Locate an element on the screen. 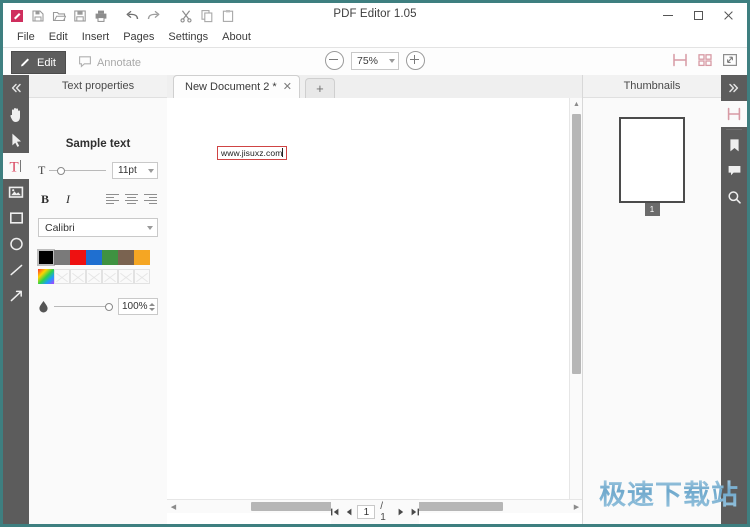 This screenshot has height=527, width=750. thumbnail-page-preview is located at coordinates (652, 160).